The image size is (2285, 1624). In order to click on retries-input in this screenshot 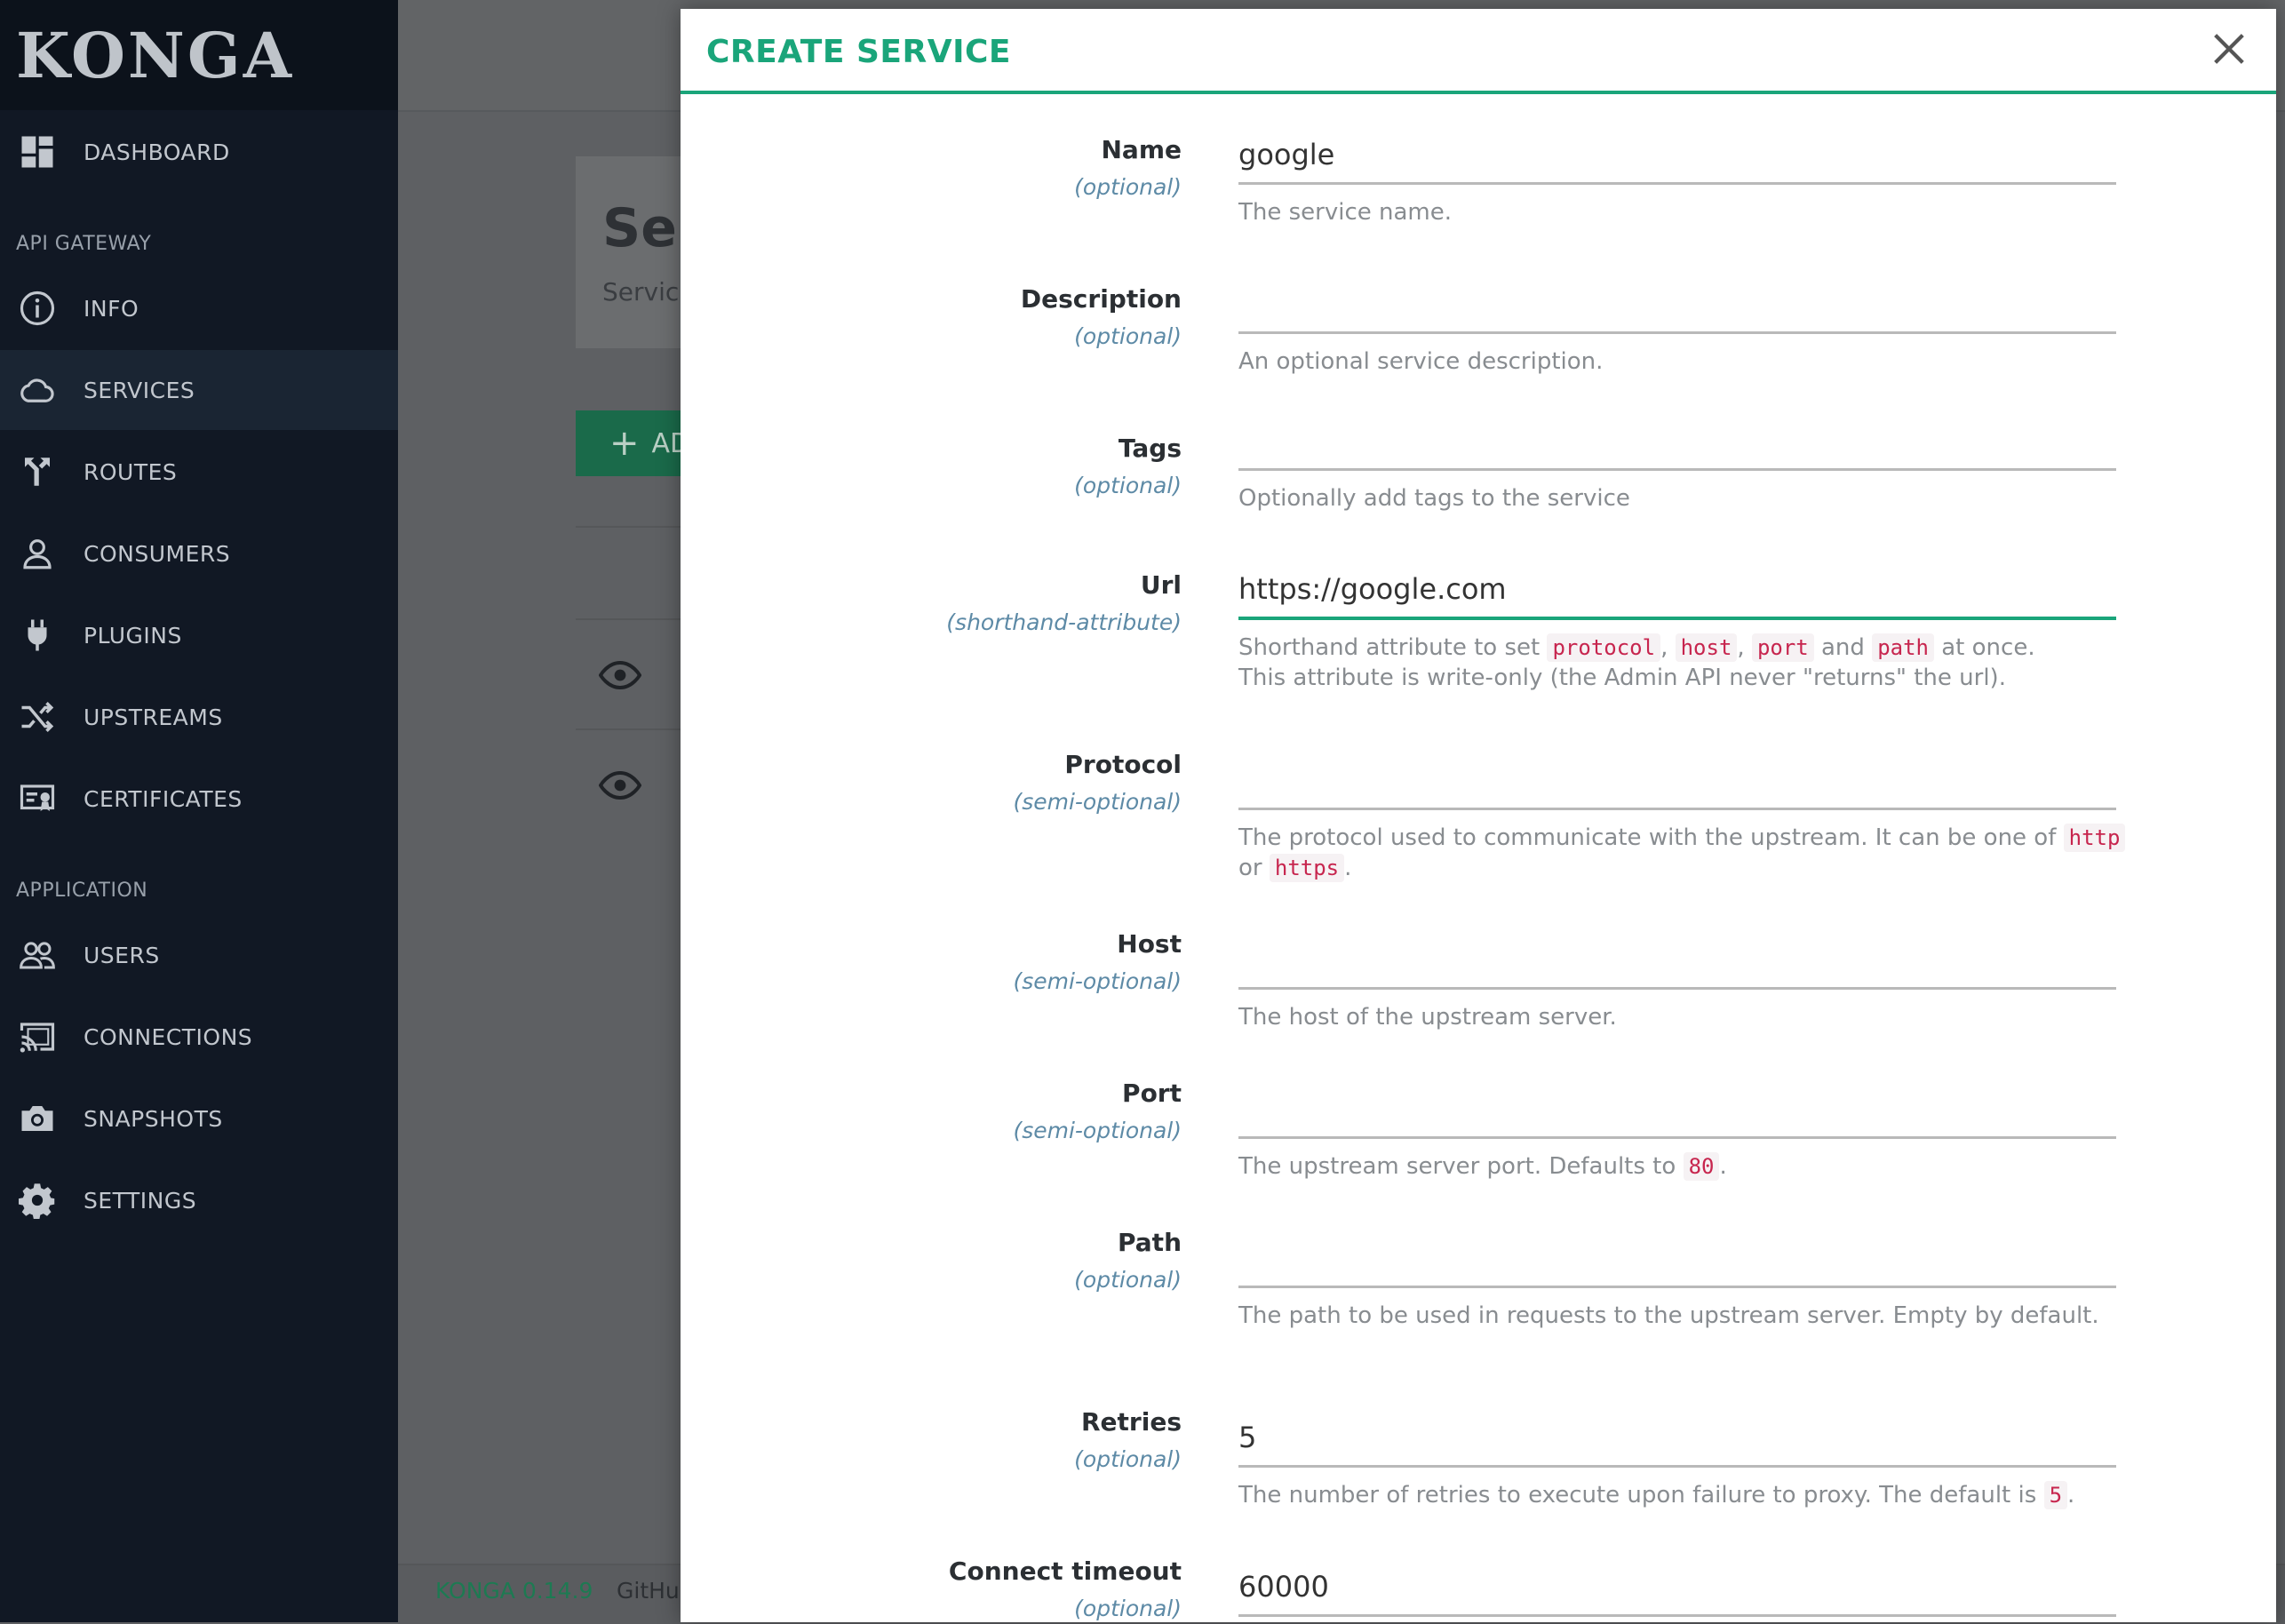, I will do `click(1677, 1441)`.